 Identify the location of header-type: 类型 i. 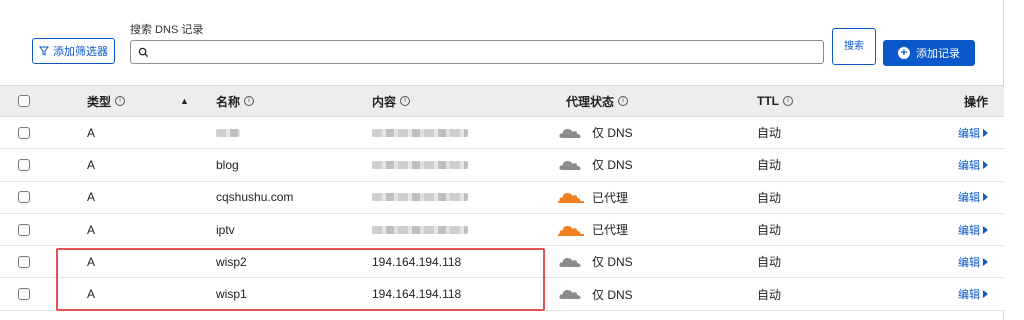
(106, 101).